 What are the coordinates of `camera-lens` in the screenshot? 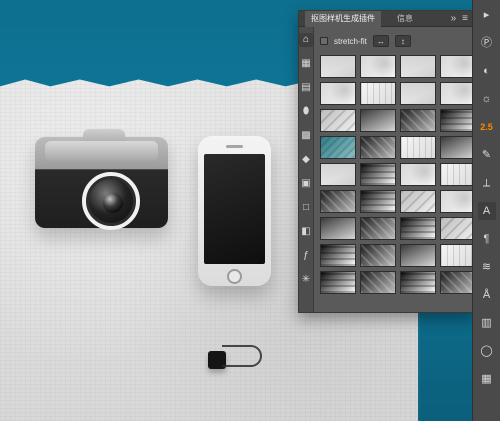 It's located at (111, 201).